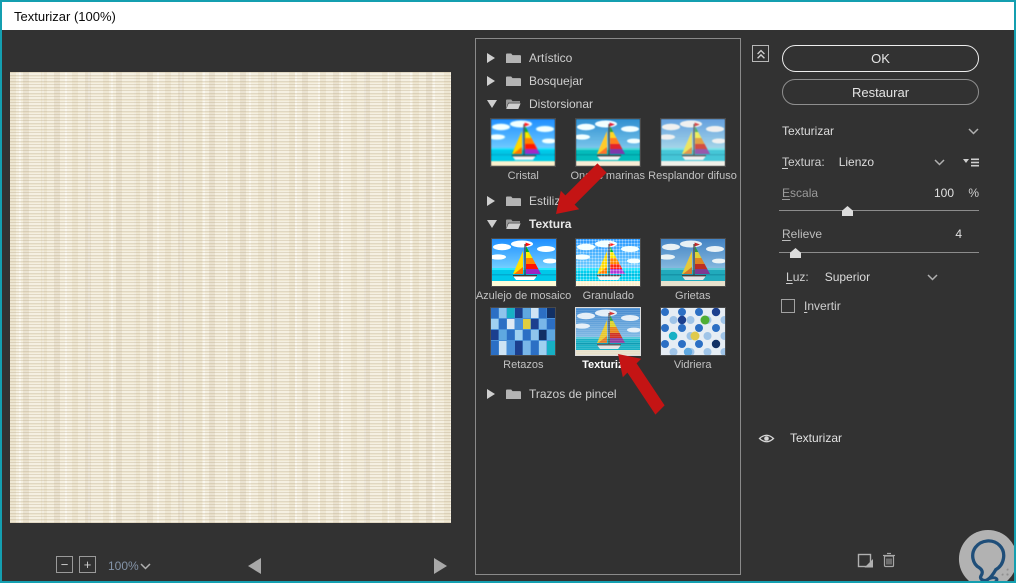 The image size is (1016, 583). I want to click on category-label: Textura, so click(550, 223).